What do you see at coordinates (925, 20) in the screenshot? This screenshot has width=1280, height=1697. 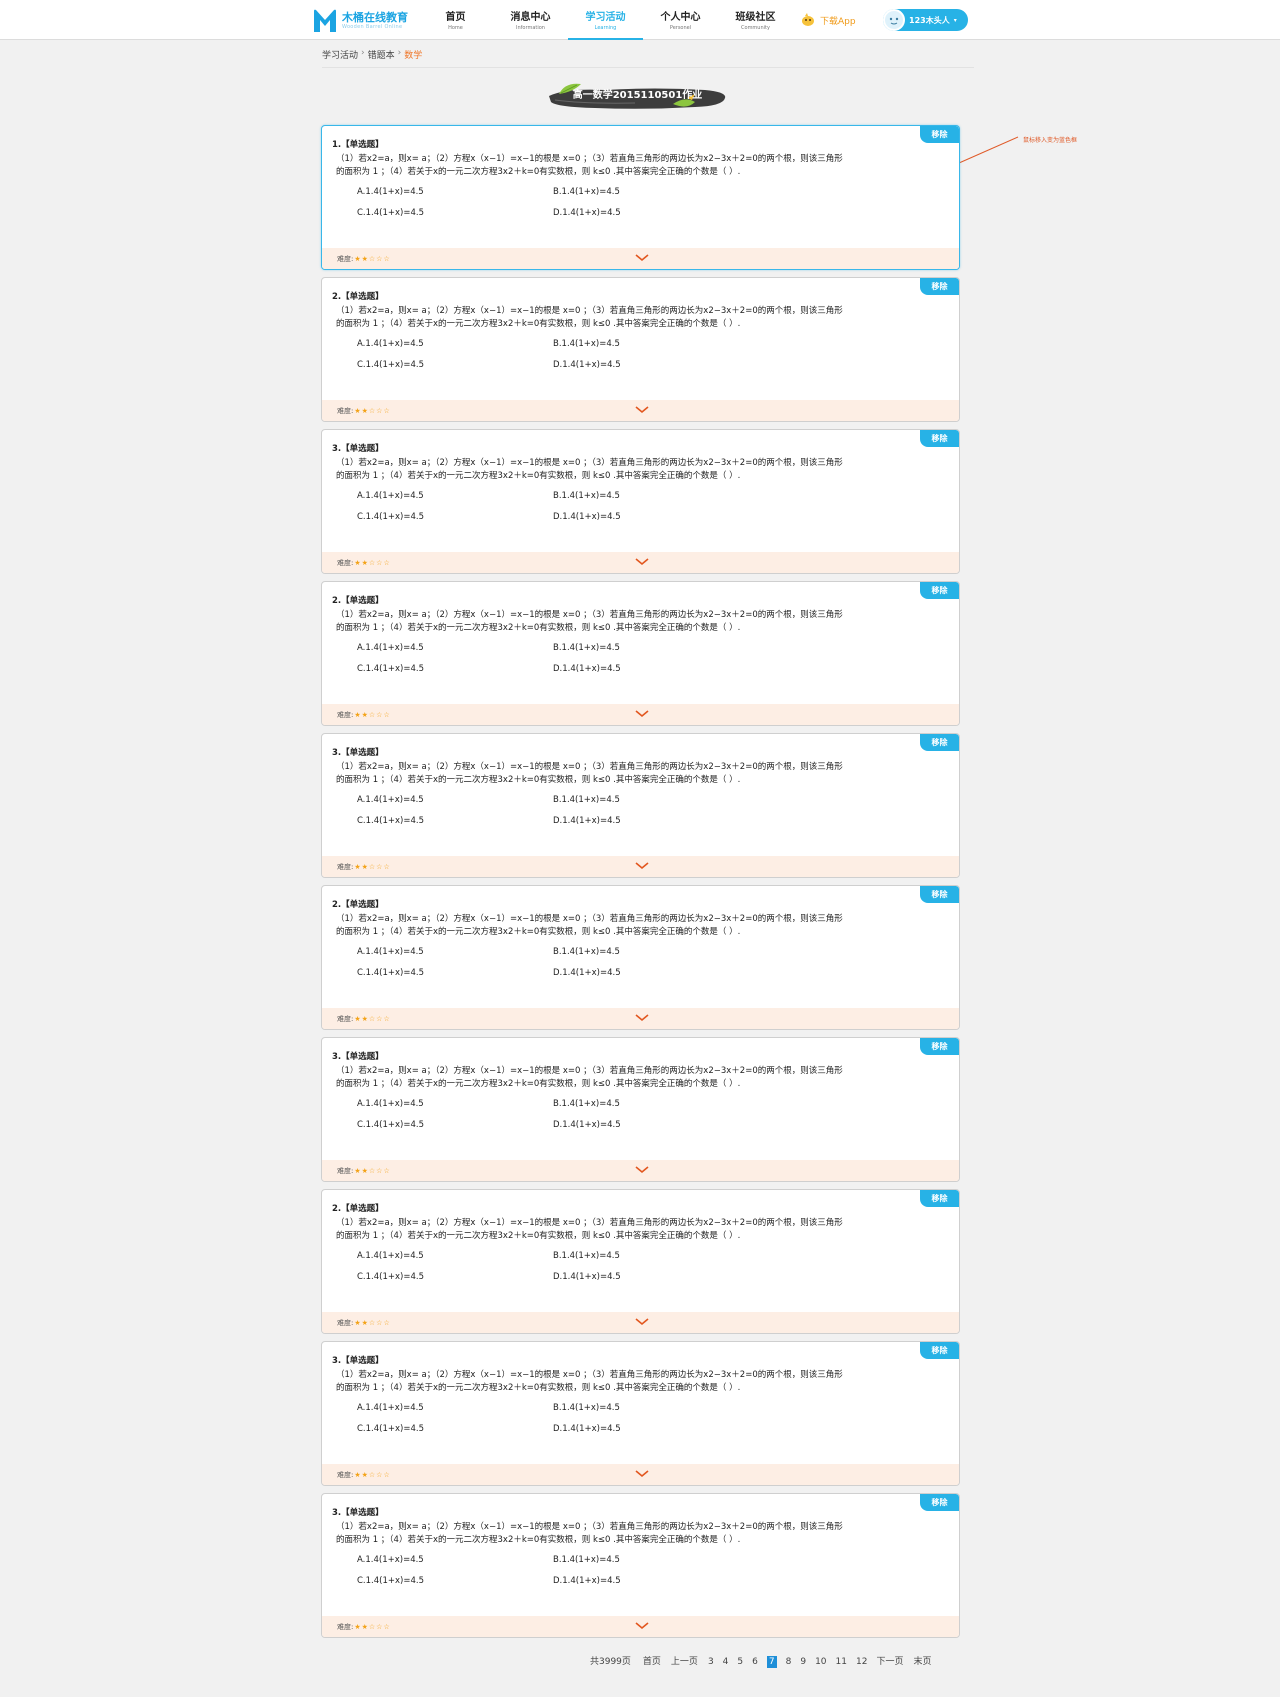 I see `user-menu: 123木头人 ▾` at bounding box center [925, 20].